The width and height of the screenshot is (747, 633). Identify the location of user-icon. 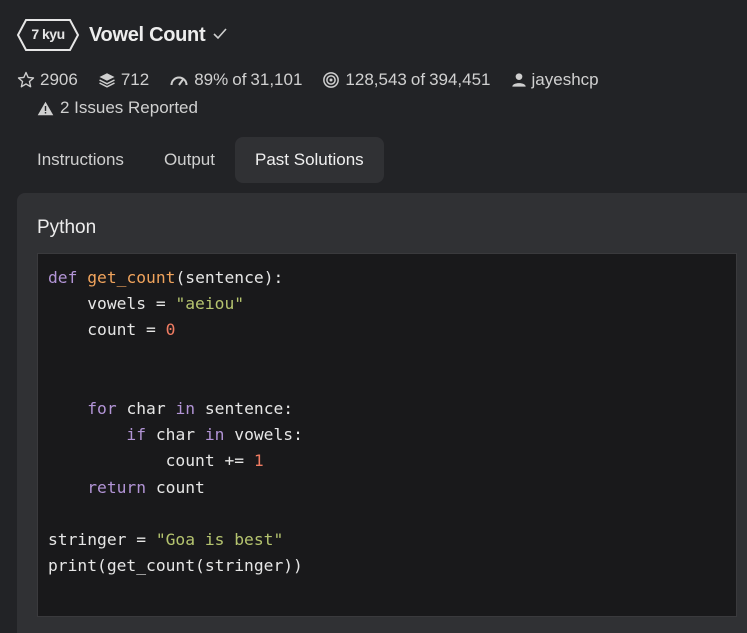
(518, 80).